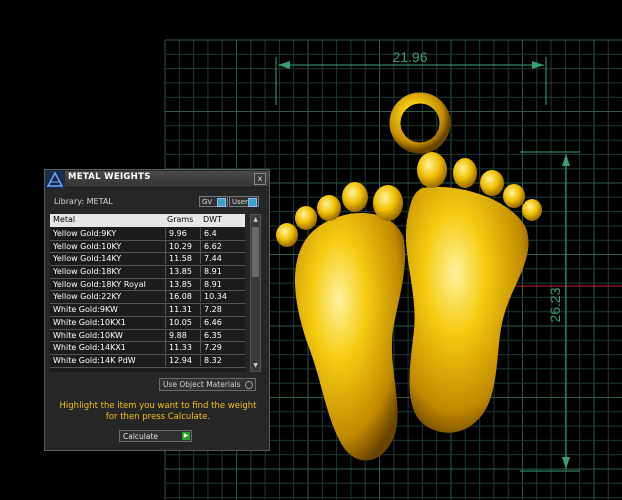  I want to click on metal-cell: White Gold:14KX1, so click(89, 348).